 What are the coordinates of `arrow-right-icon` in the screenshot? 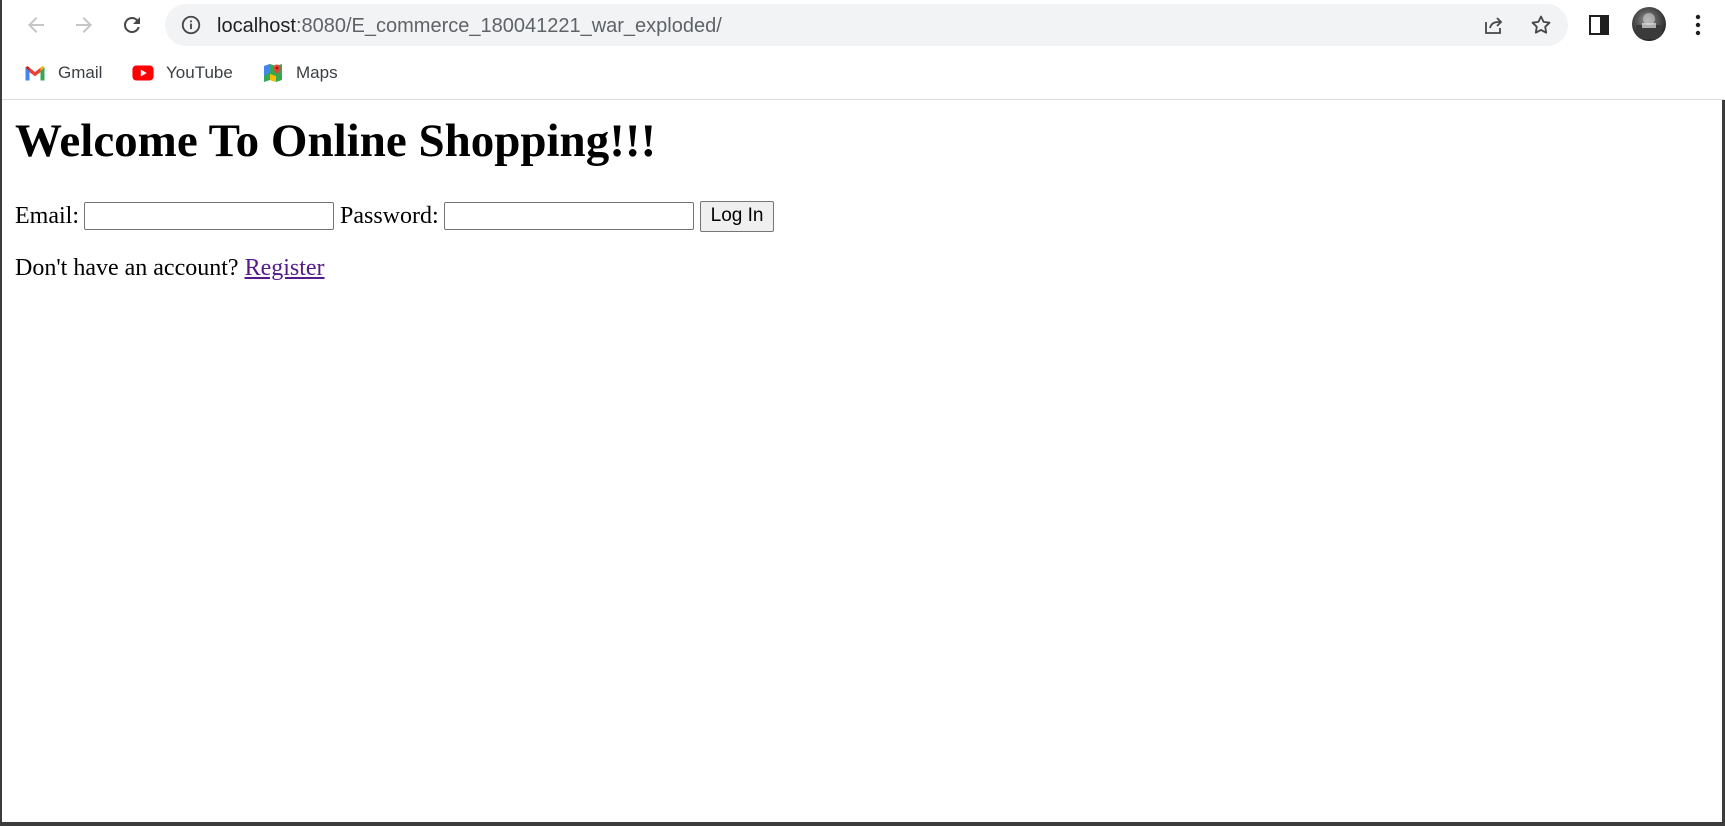 It's located at (84, 25).